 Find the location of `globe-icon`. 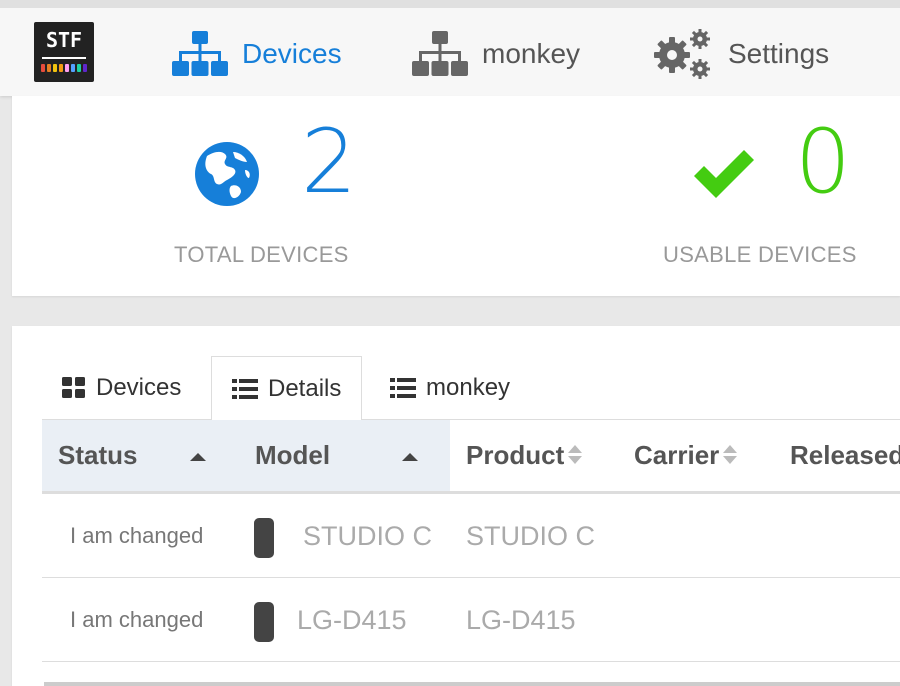

globe-icon is located at coordinates (227, 174).